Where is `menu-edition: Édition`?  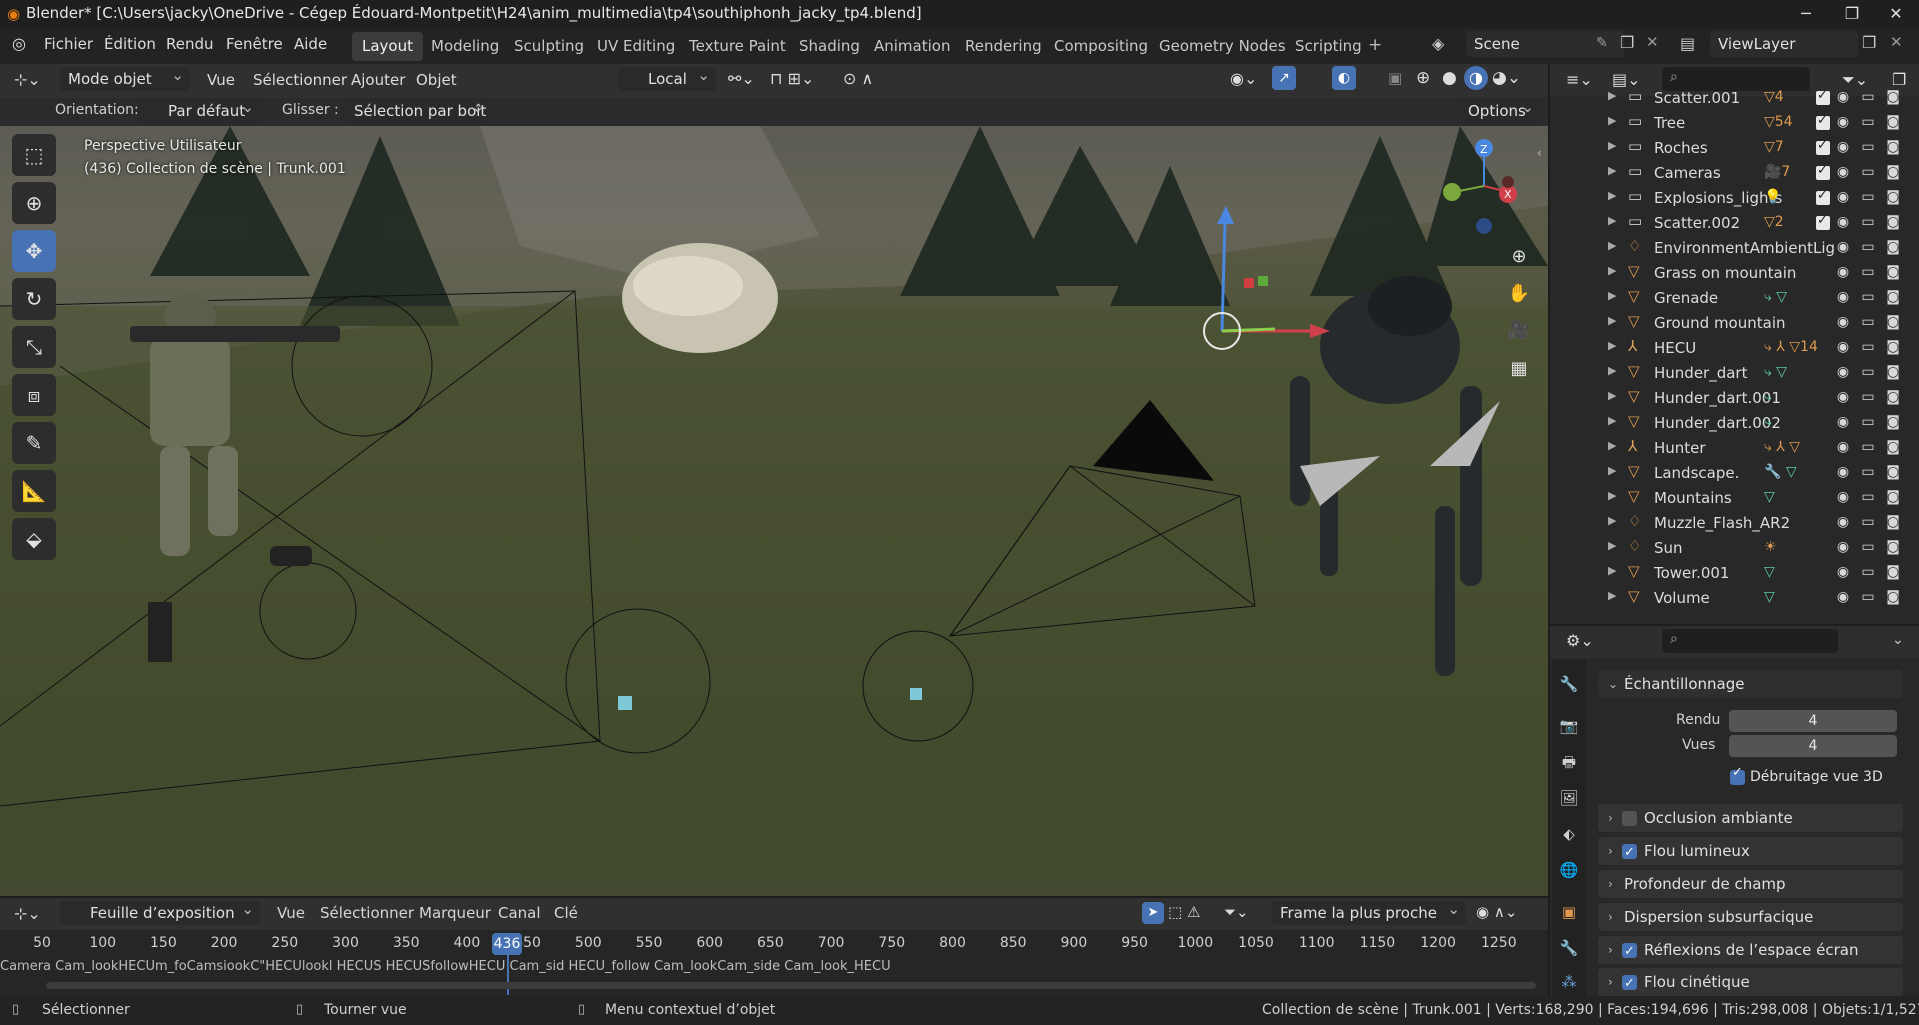
menu-edition: Édition is located at coordinates (130, 44).